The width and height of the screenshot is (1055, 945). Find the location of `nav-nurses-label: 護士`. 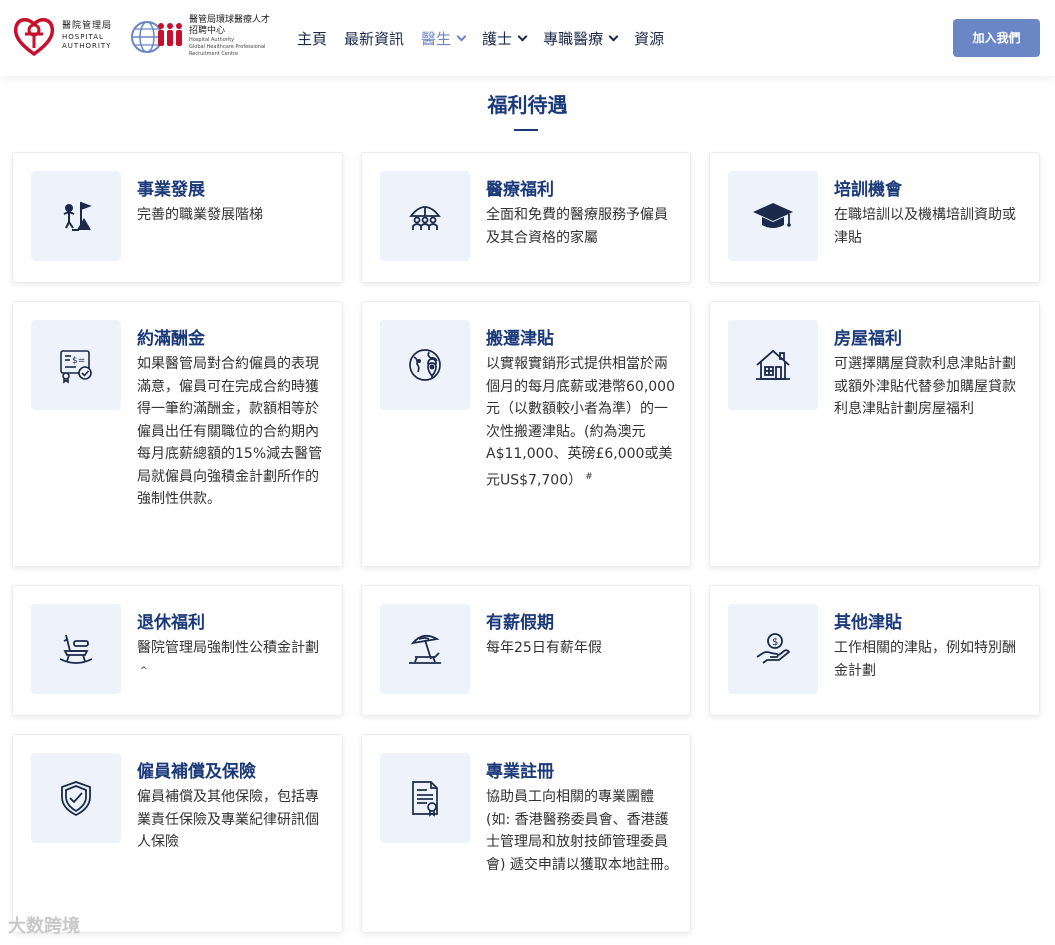

nav-nurses-label: 護士 is located at coordinates (497, 39).